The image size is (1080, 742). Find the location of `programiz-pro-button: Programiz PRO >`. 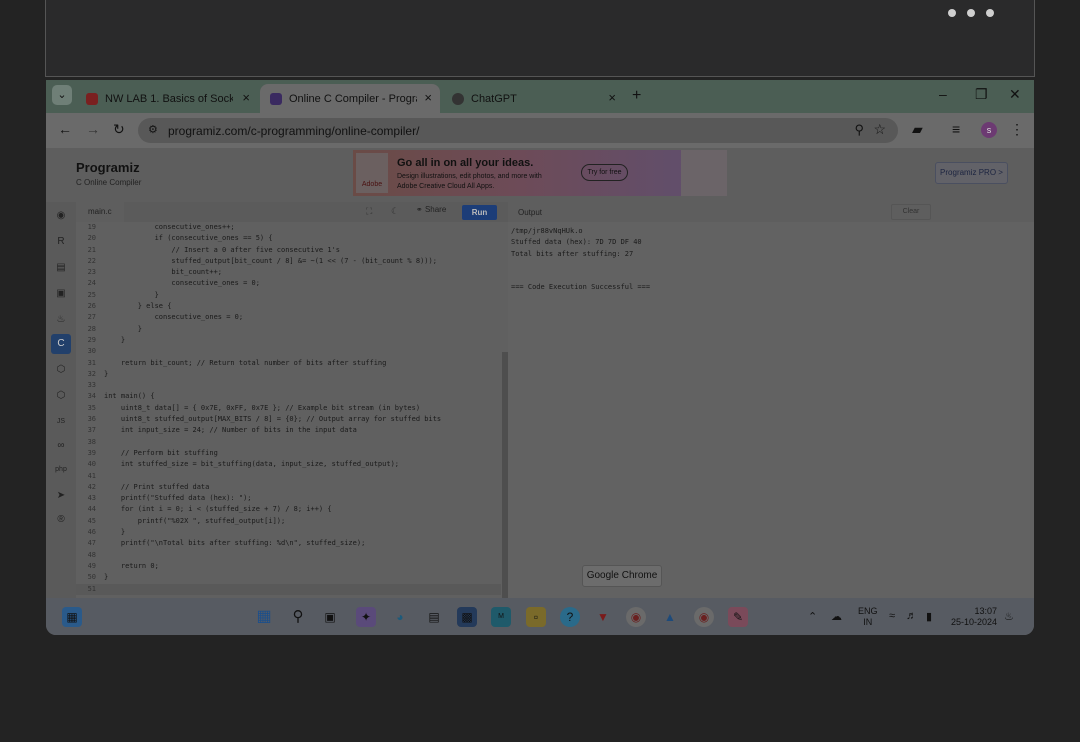

programiz-pro-button: Programiz PRO > is located at coordinates (971, 173).